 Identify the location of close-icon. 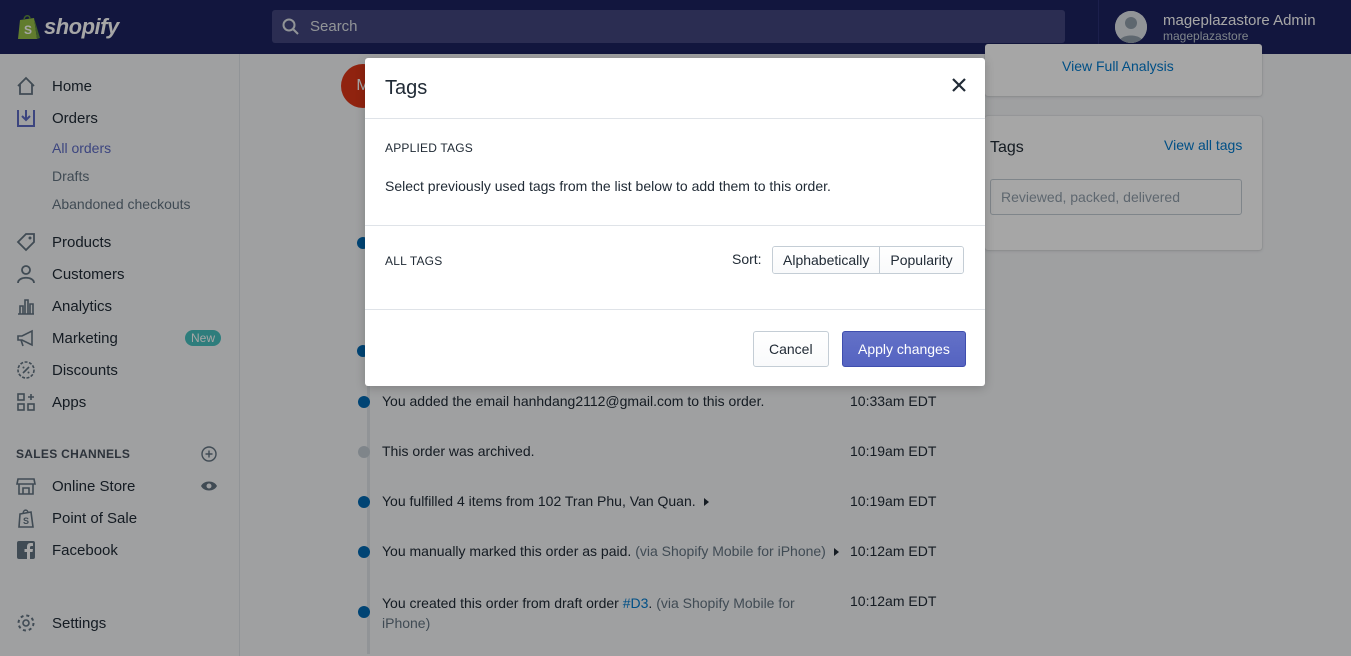
(959, 85).